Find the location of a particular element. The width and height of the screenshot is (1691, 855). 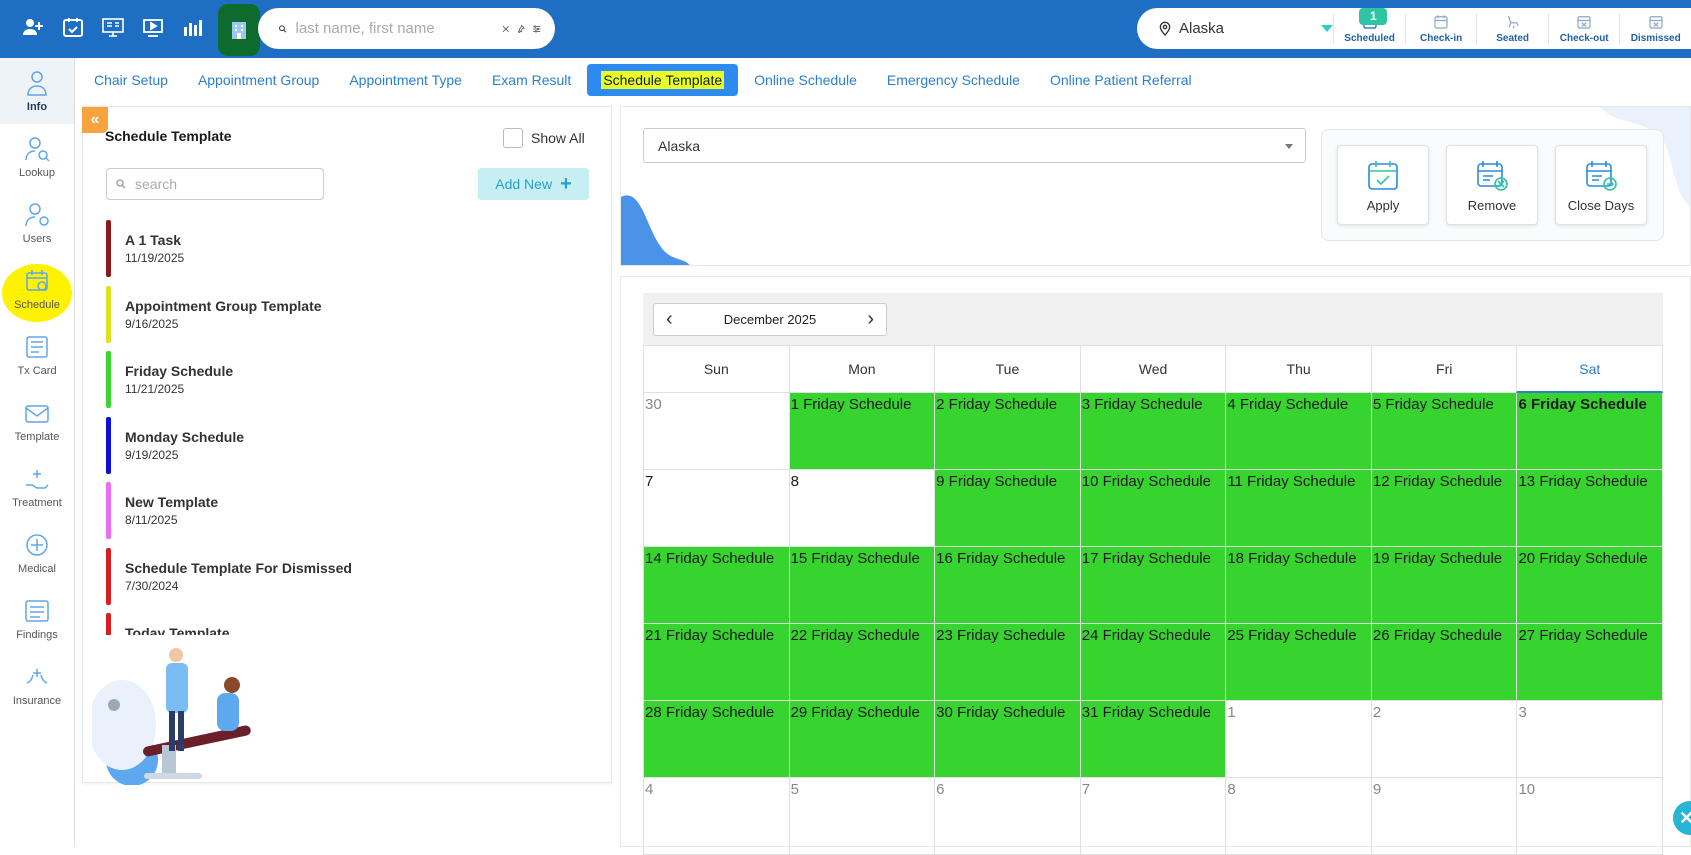

location-select: Alaska is located at coordinates (974, 145).